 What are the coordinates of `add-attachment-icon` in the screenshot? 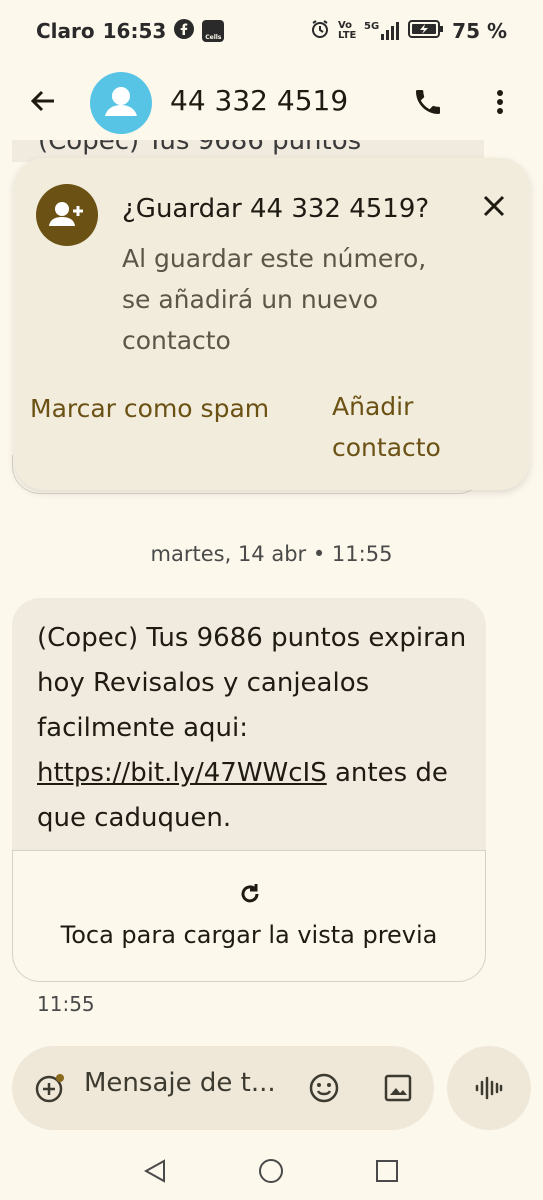 It's located at (50, 1088).